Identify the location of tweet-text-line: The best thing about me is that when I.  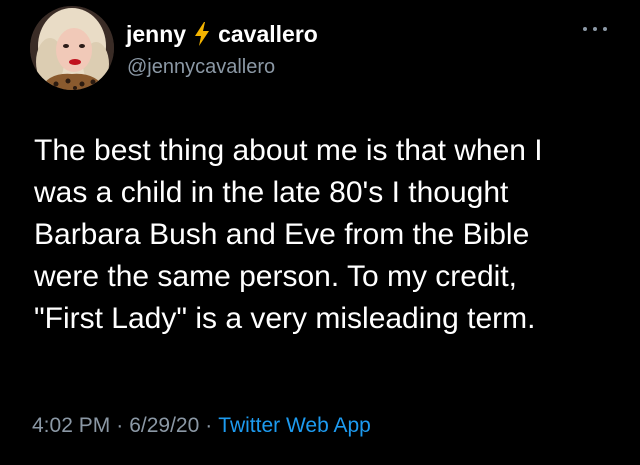
(288, 150).